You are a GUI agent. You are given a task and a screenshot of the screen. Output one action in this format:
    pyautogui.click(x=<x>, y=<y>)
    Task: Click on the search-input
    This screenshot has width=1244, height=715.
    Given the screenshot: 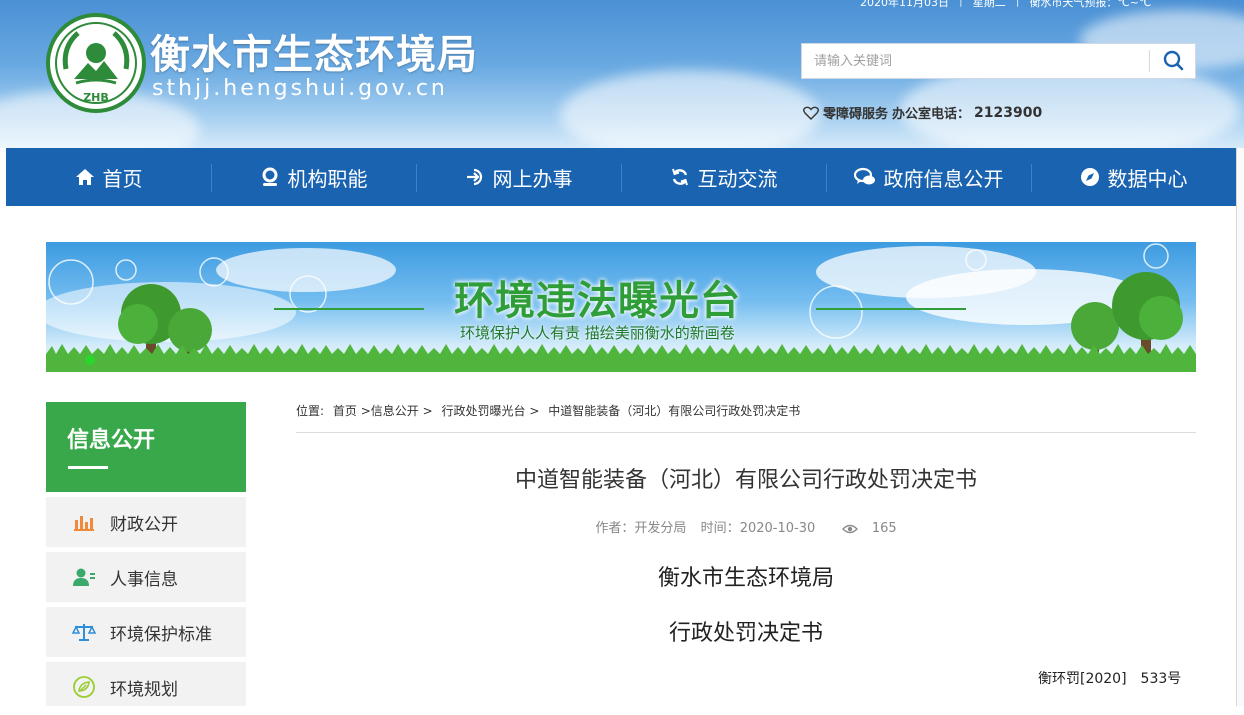 What is the action you would take?
    pyautogui.click(x=975, y=61)
    